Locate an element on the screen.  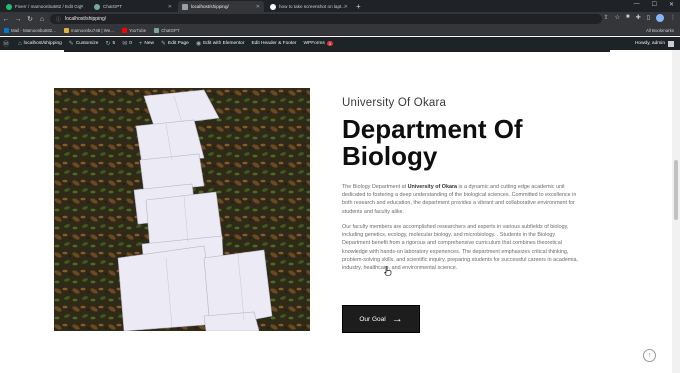
profile-avatar is located at coordinates (660, 18).